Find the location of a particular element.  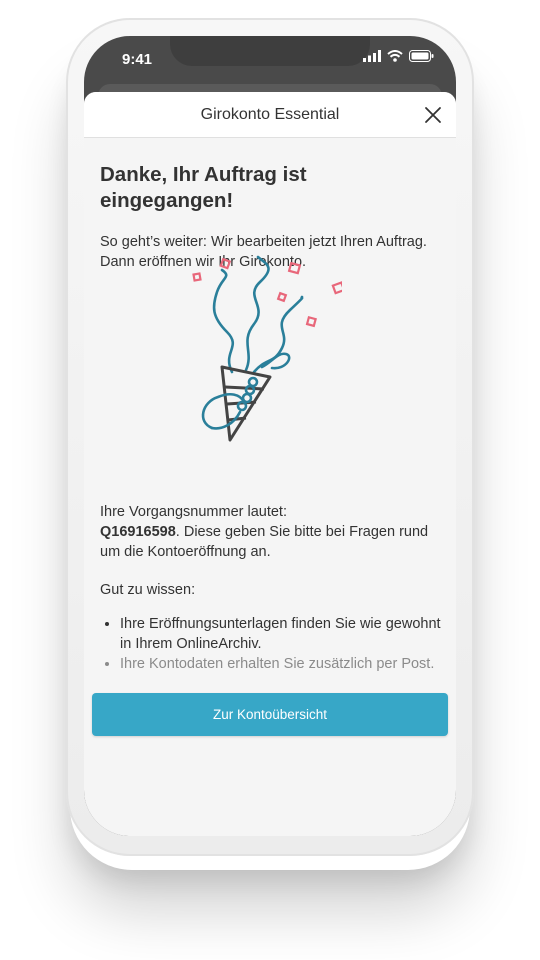

signal-icon is located at coordinates (372, 56).